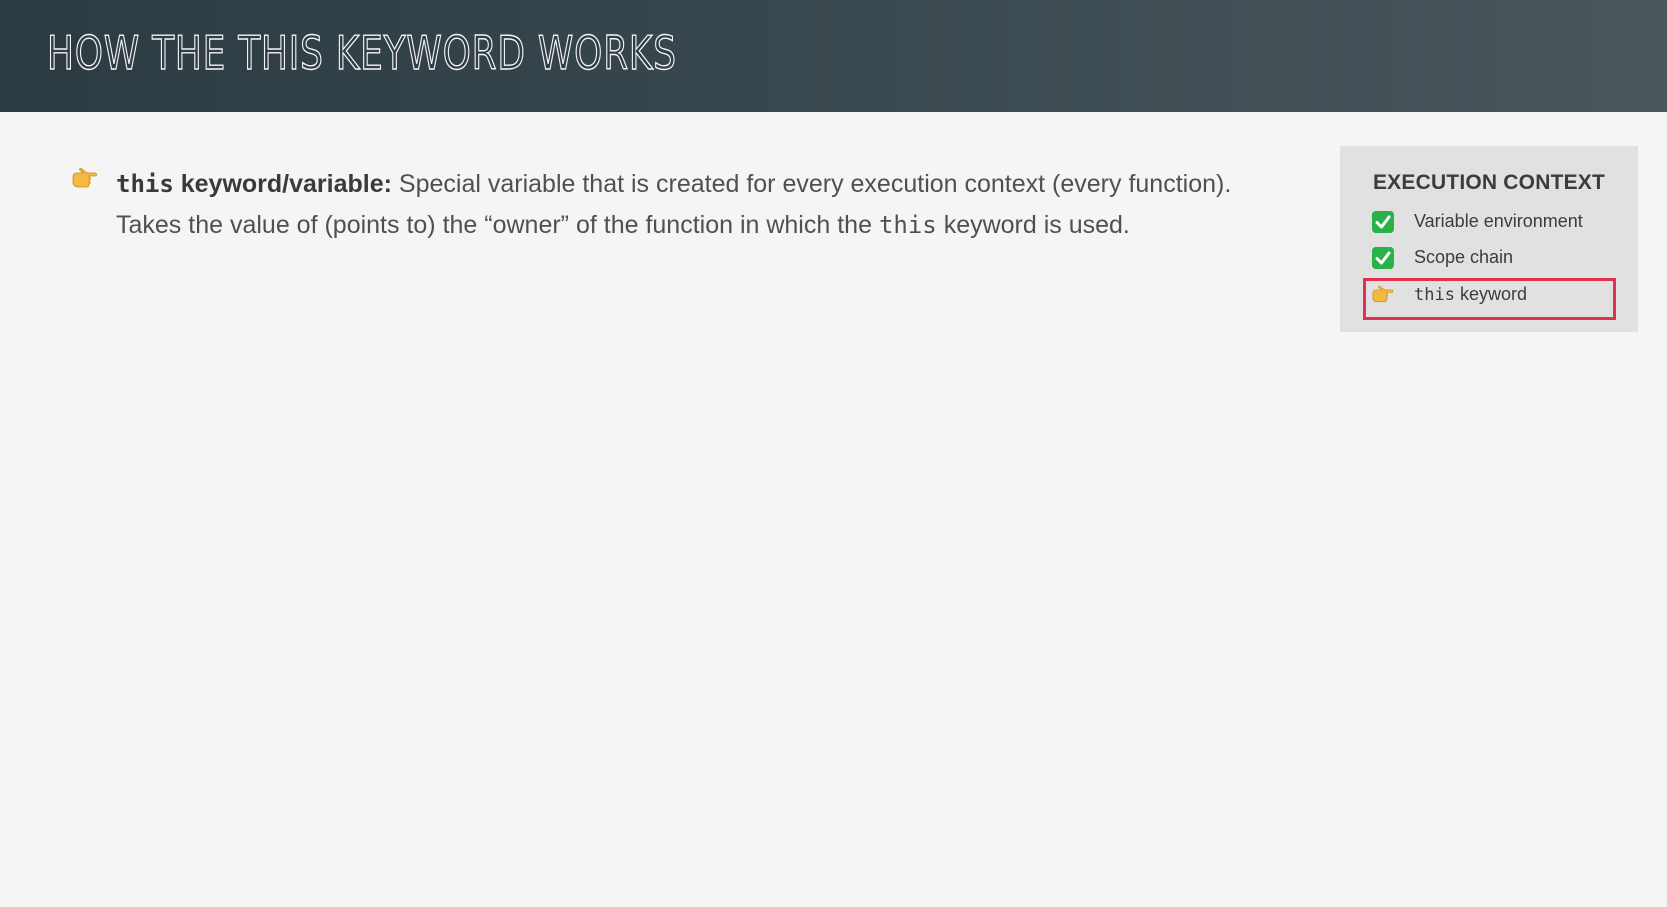  What do you see at coordinates (145, 184) in the screenshot?
I see `bullet-term-code: this` at bounding box center [145, 184].